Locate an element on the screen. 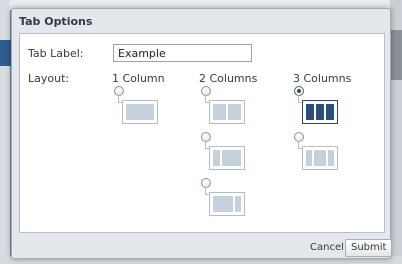  tab-label-label: Tab Label: is located at coordinates (56, 53).